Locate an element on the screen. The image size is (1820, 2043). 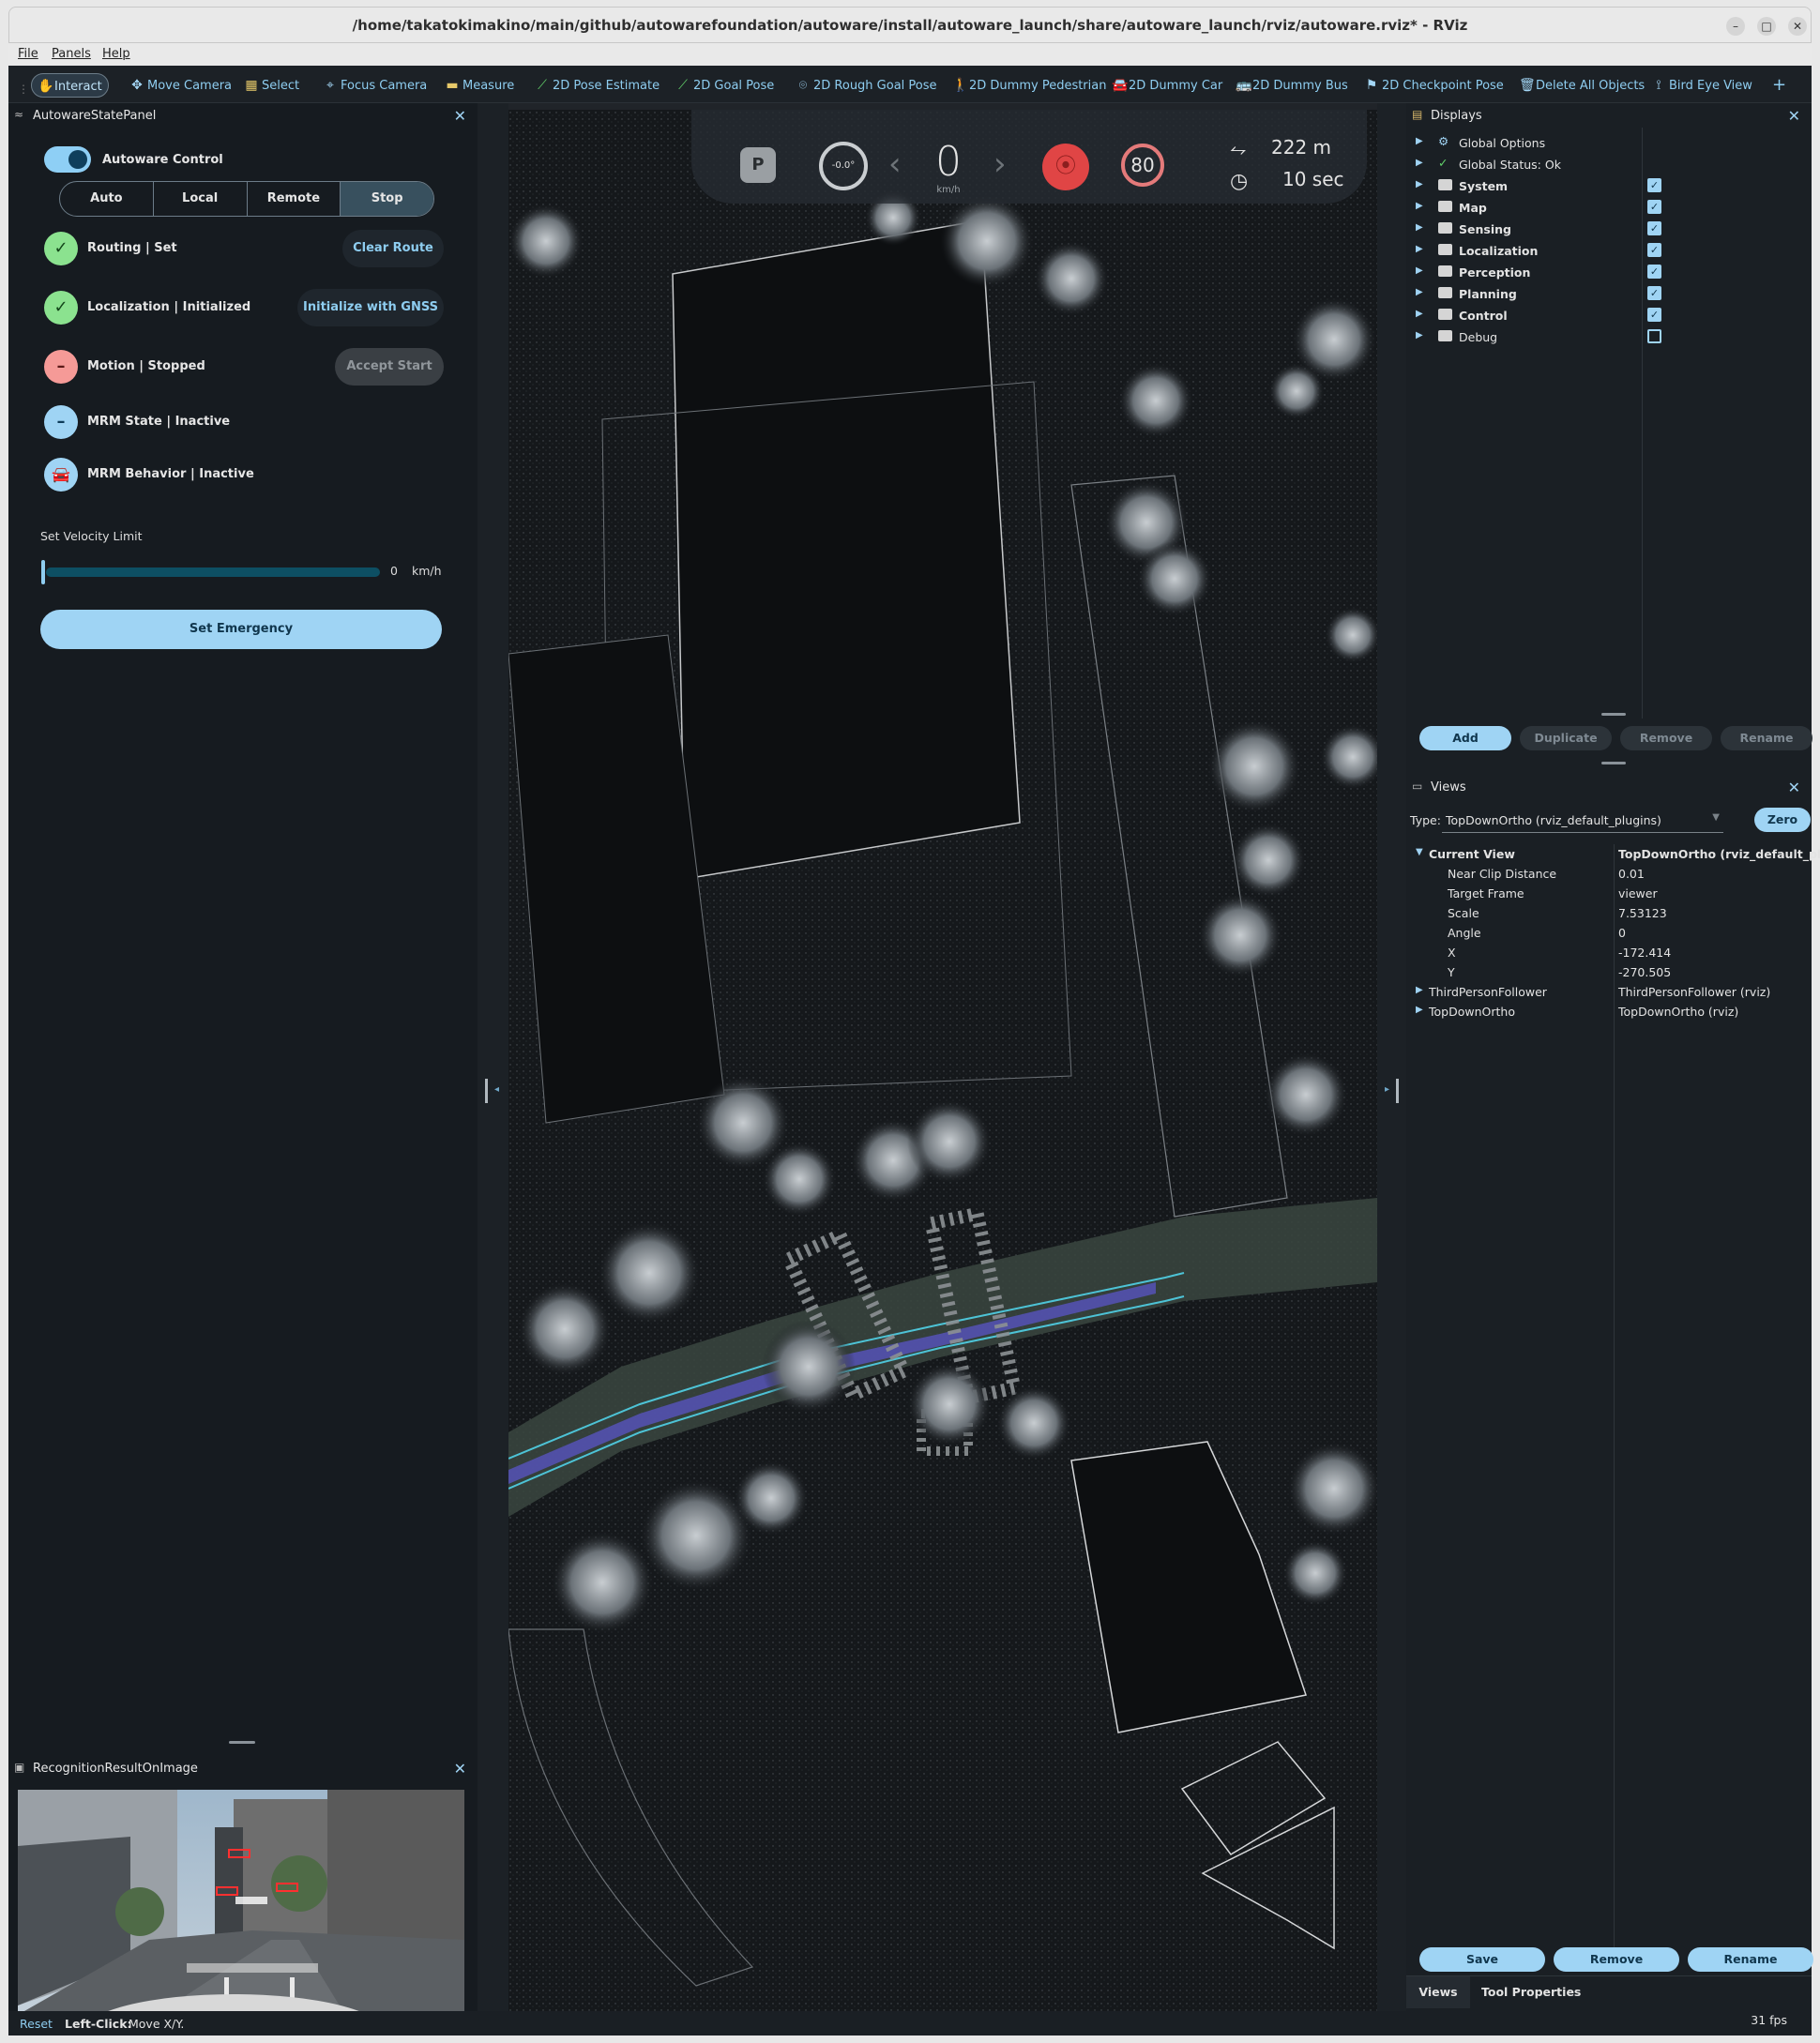
saved-view-name: TopDownOrtho is located at coordinates (1472, 1012).